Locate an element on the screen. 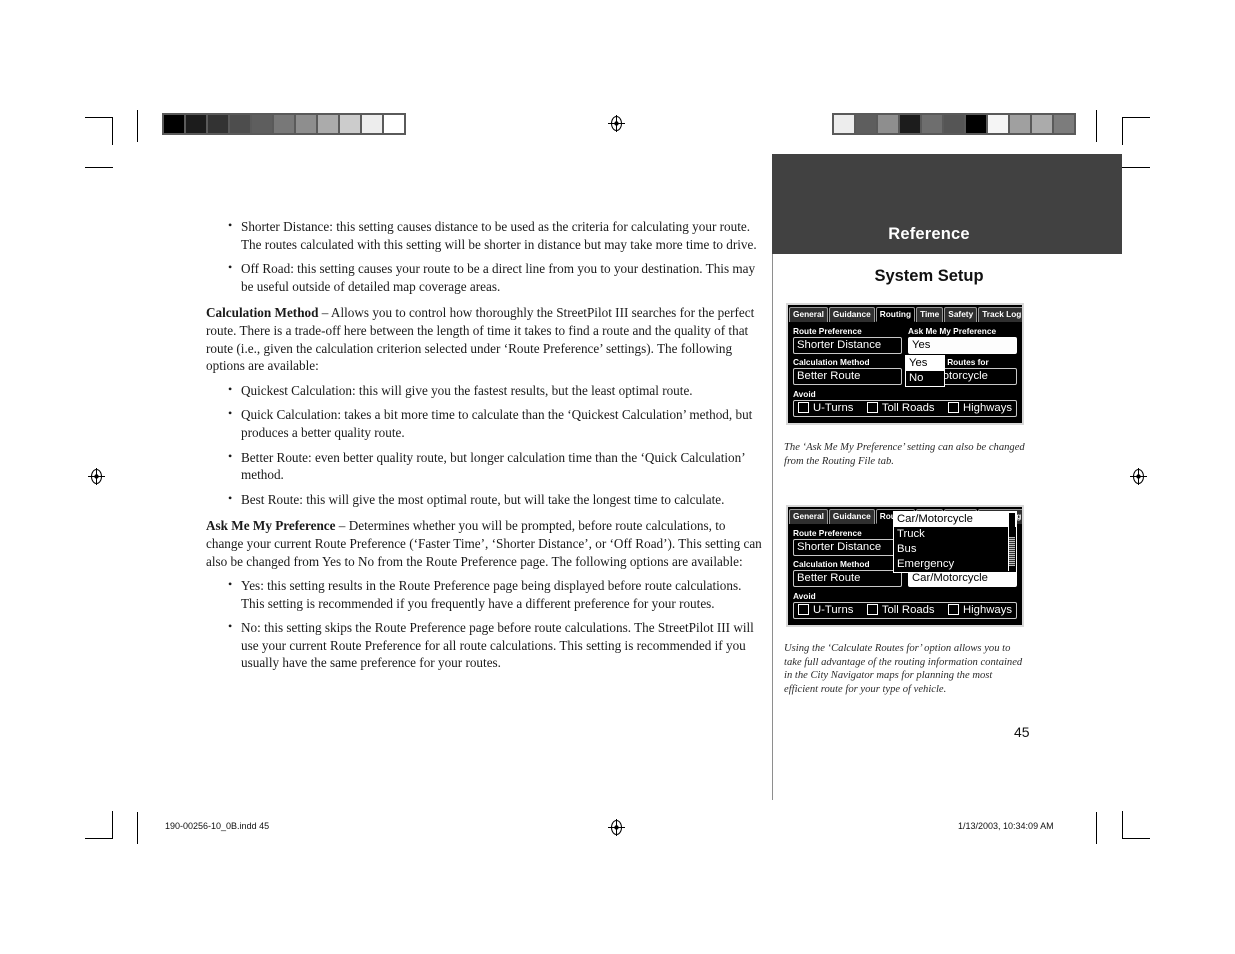 This screenshot has width=1235, height=954. gps2-dropdown-scrollbar is located at coordinates (1011, 542).